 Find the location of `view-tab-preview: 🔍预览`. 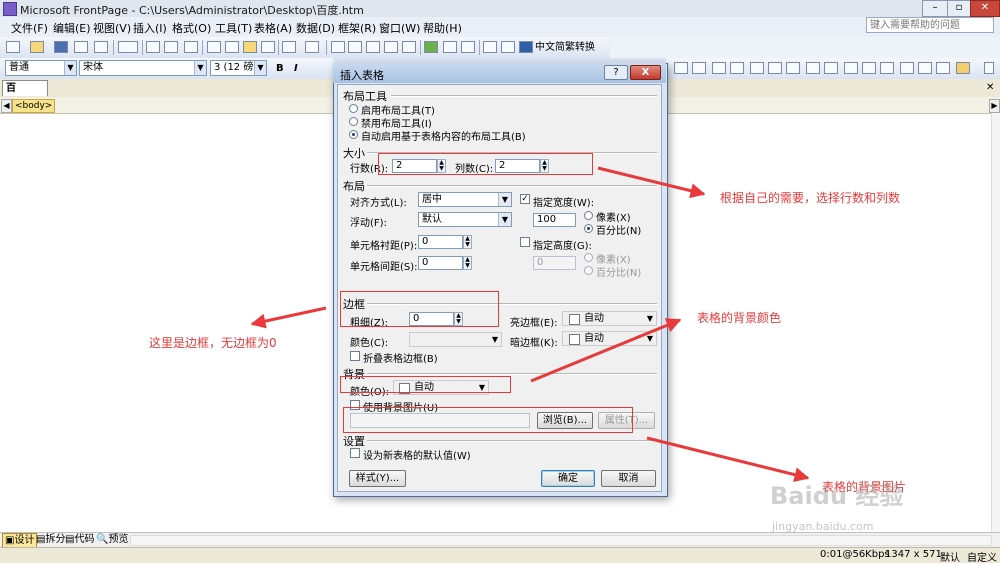

view-tab-preview: 🔍预览 is located at coordinates (112, 539).